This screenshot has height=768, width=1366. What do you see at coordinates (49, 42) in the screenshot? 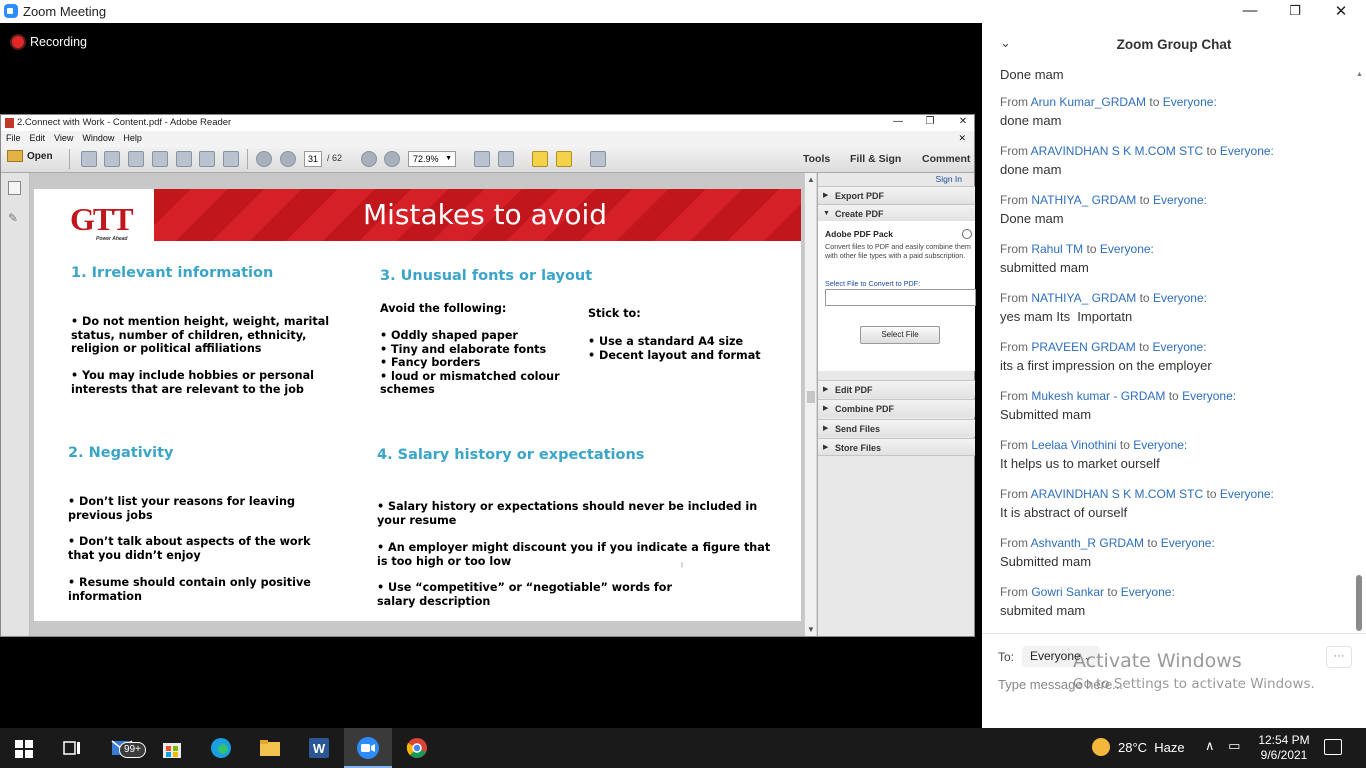
I see `recording-indicator: Recording` at bounding box center [49, 42].